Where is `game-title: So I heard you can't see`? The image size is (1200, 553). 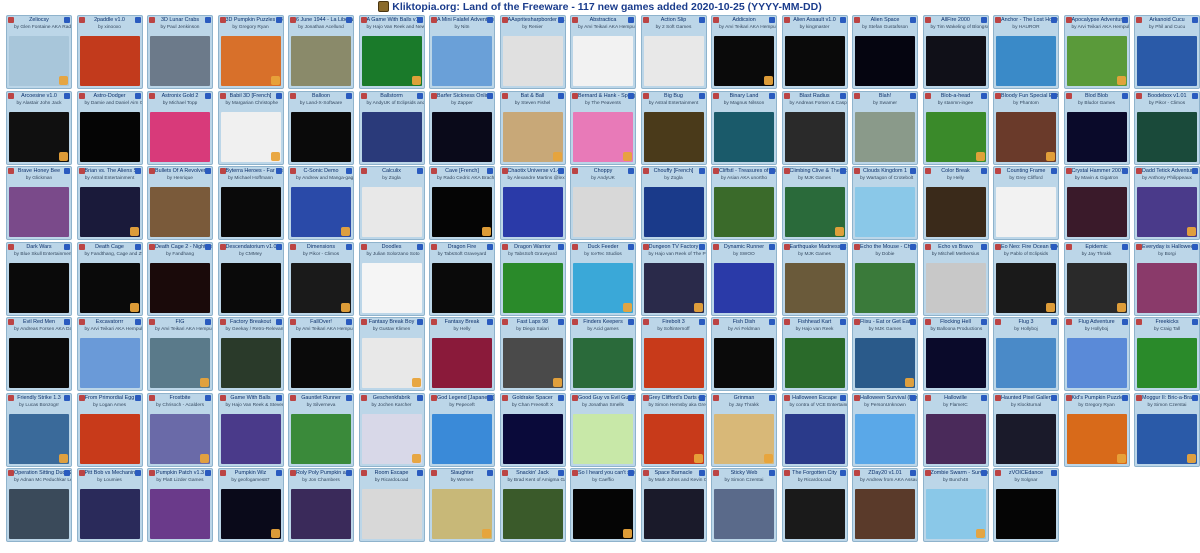
game-title: So I heard you can't see is located at coordinates (603, 473).